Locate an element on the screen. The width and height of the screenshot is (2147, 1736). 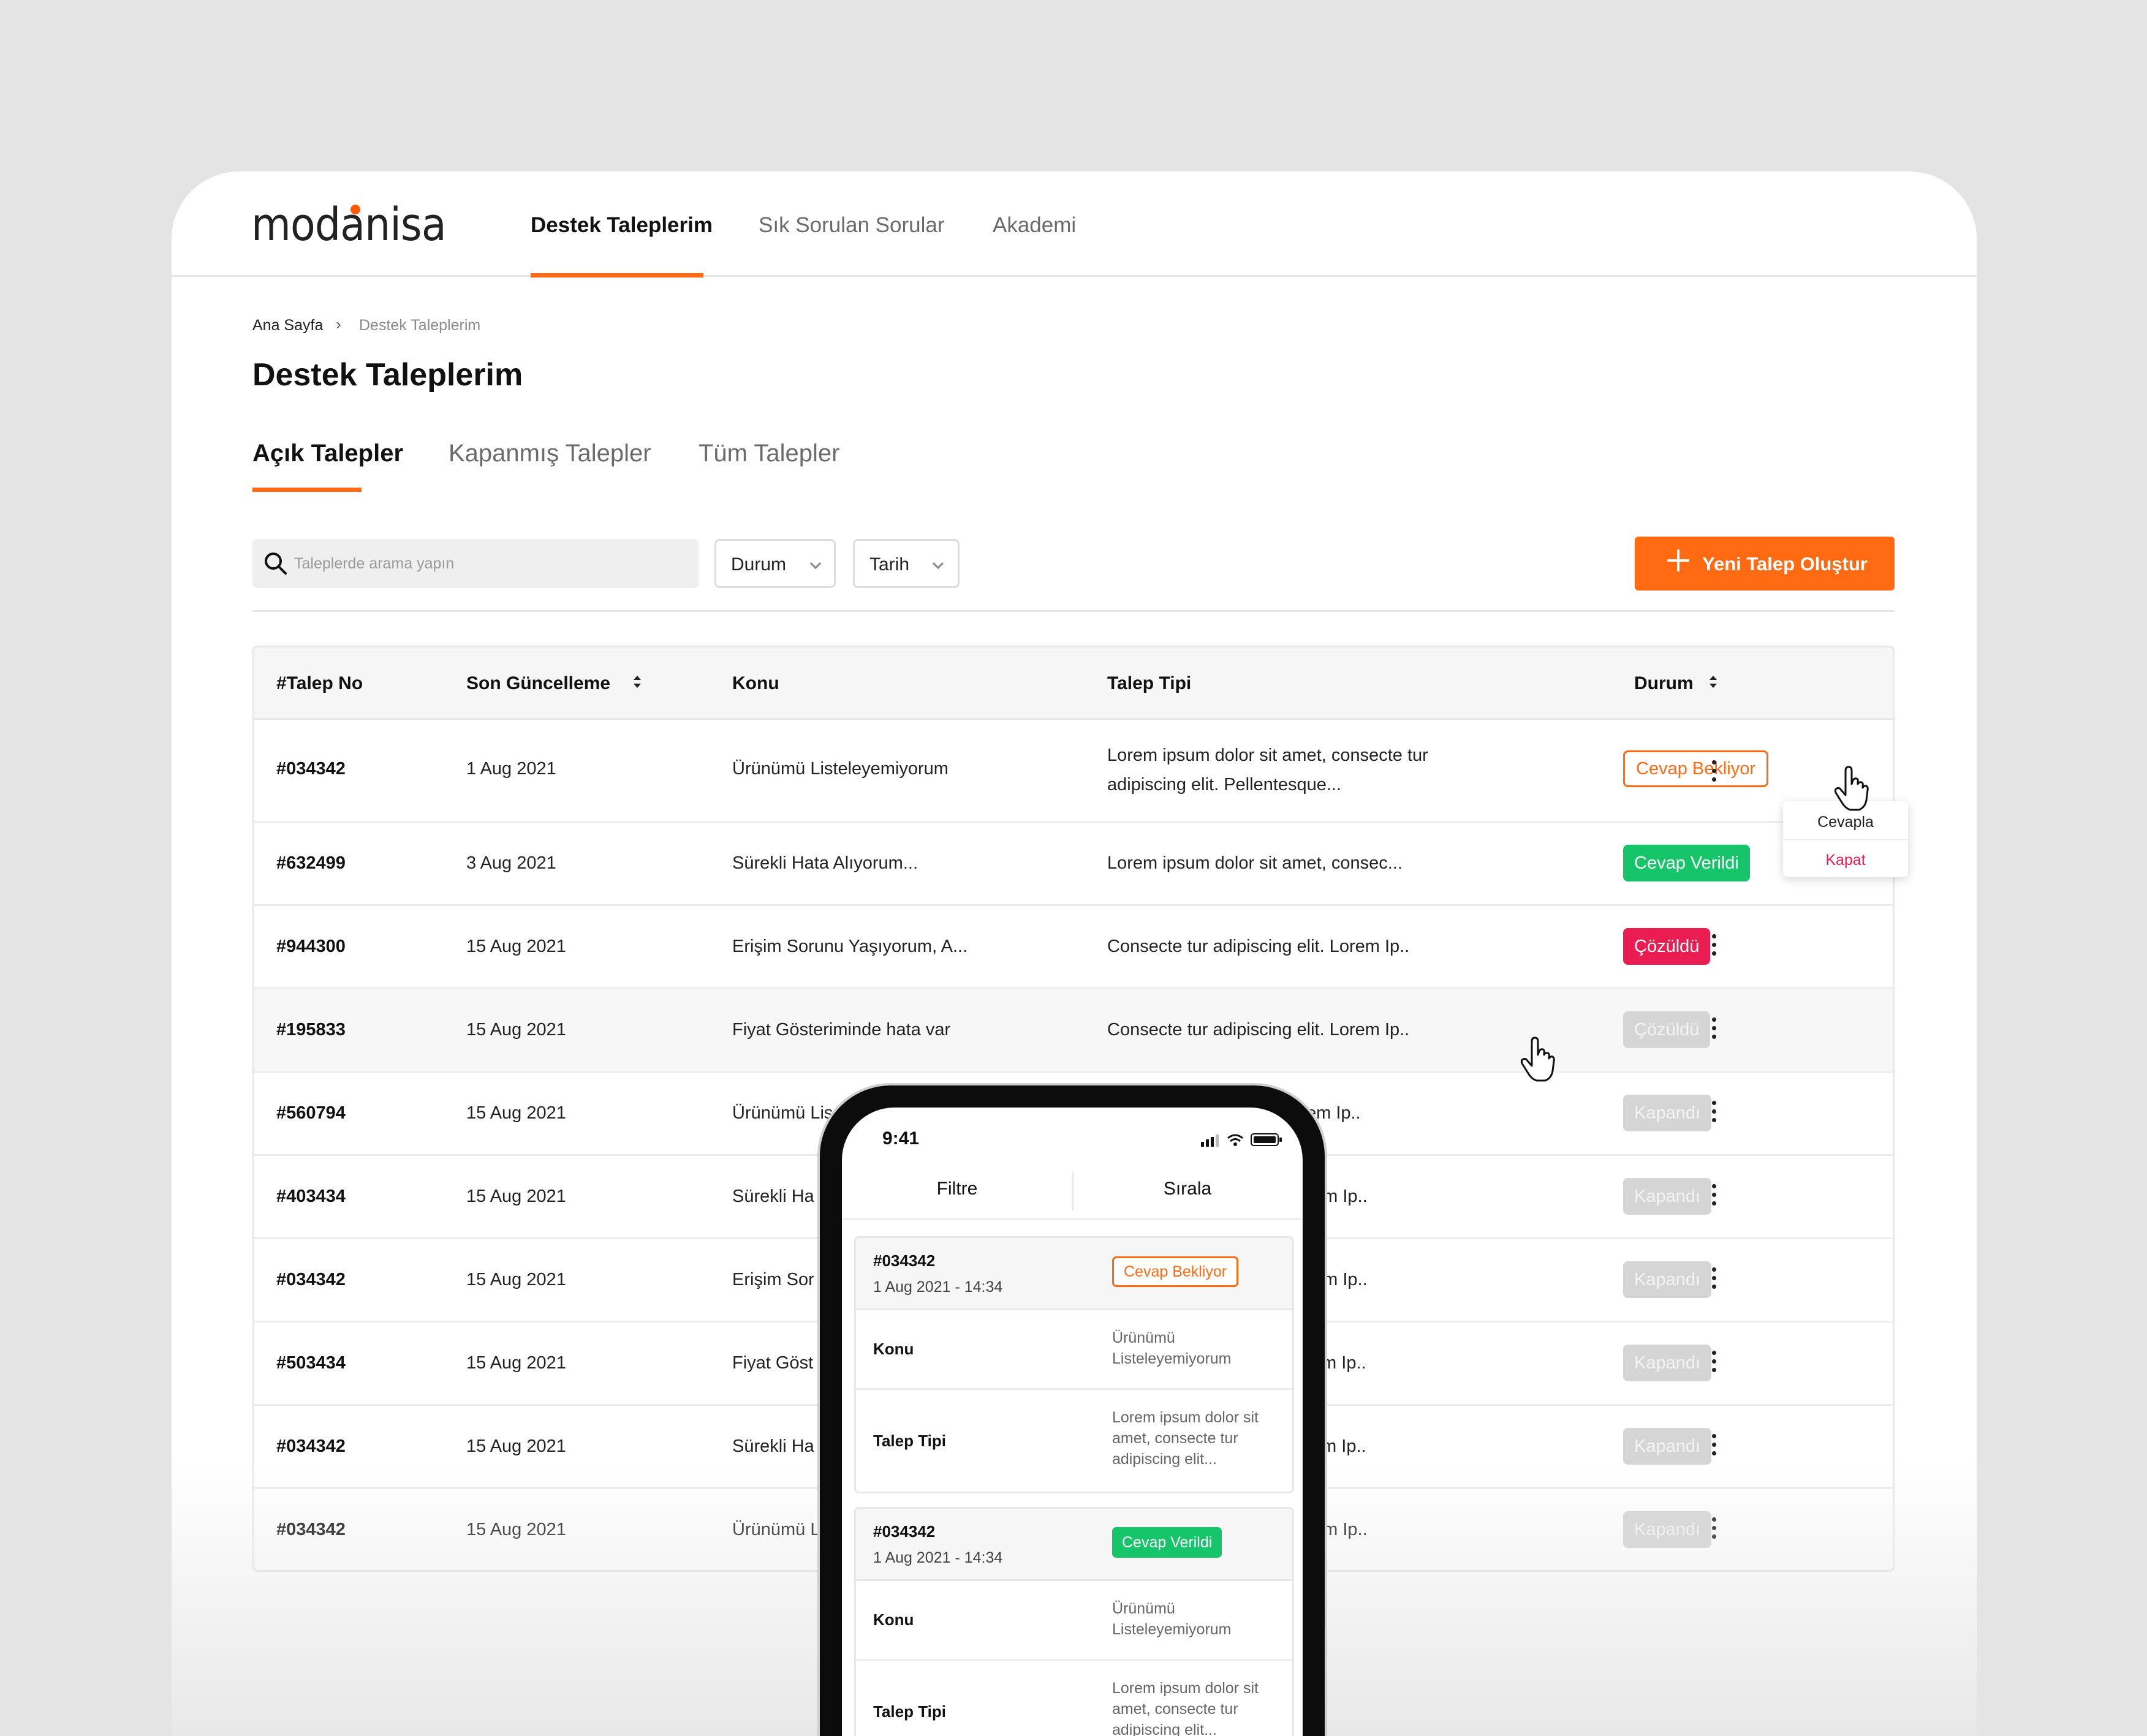
status-time: 9:41 is located at coordinates (901, 1138).